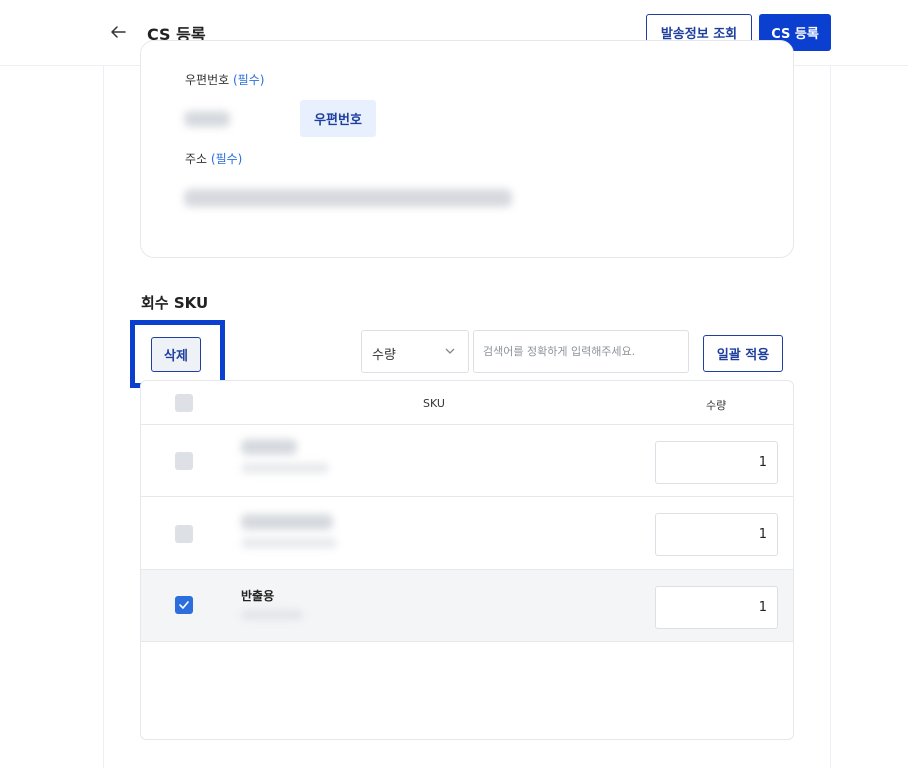 The width and height of the screenshot is (908, 768). I want to click on select-all-checkbox, so click(184, 403).